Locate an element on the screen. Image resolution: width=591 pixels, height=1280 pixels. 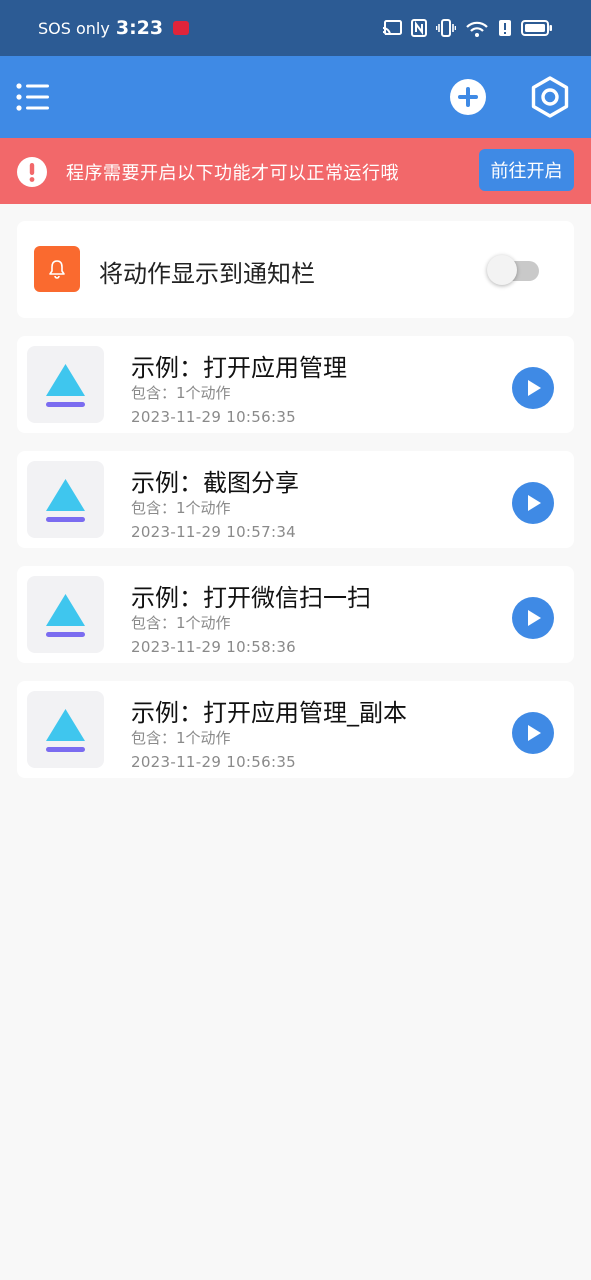
wifi-icon is located at coordinates (477, 29).